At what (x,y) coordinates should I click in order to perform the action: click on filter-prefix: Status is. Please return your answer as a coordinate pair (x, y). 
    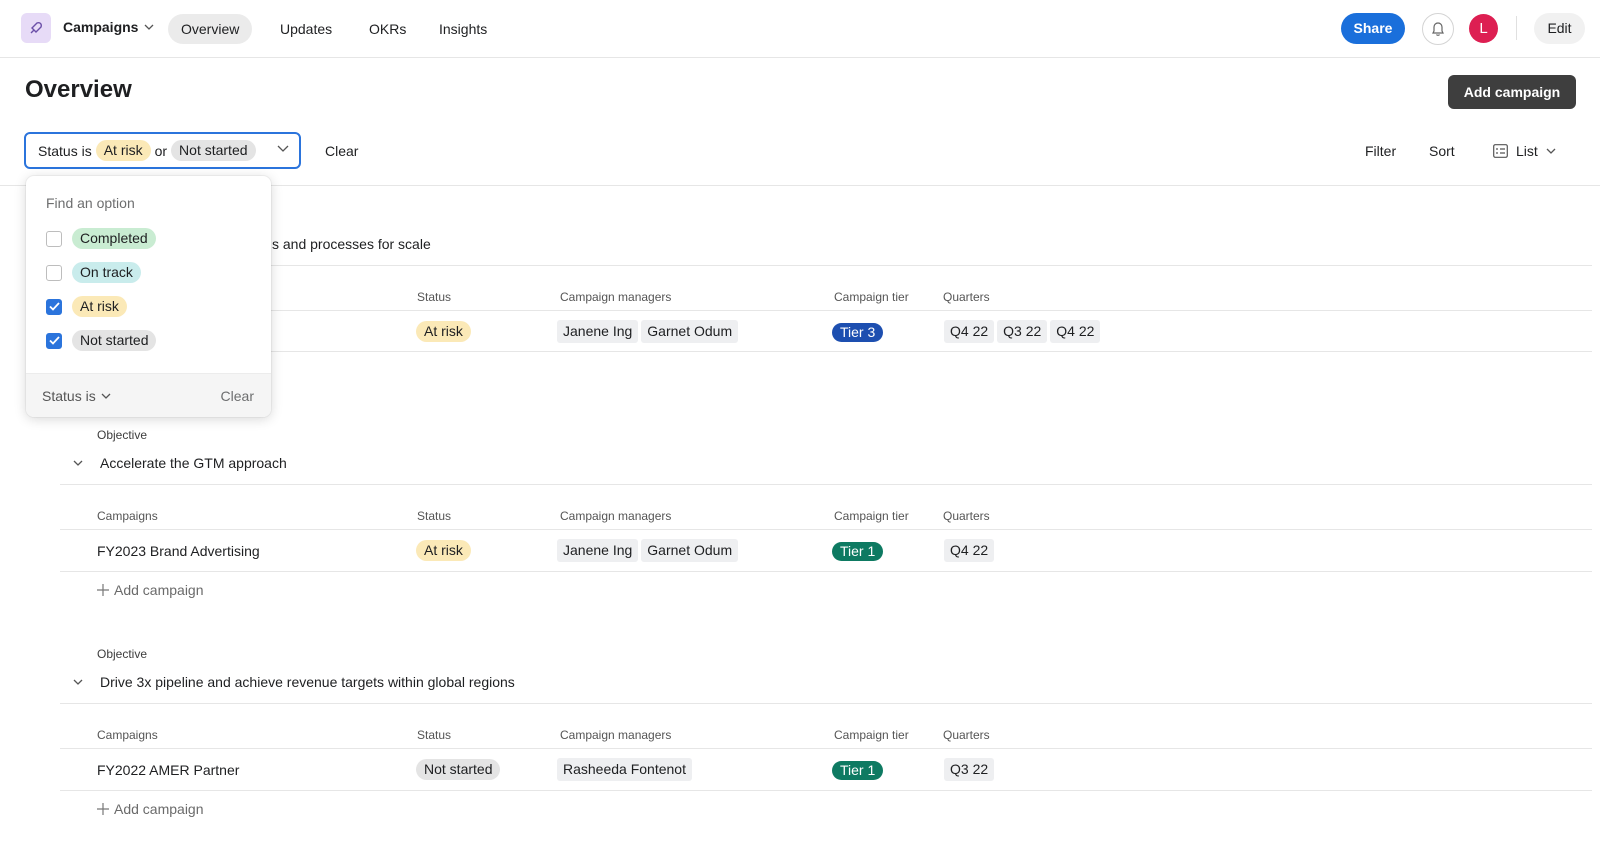
    Looking at the image, I should click on (65, 150).